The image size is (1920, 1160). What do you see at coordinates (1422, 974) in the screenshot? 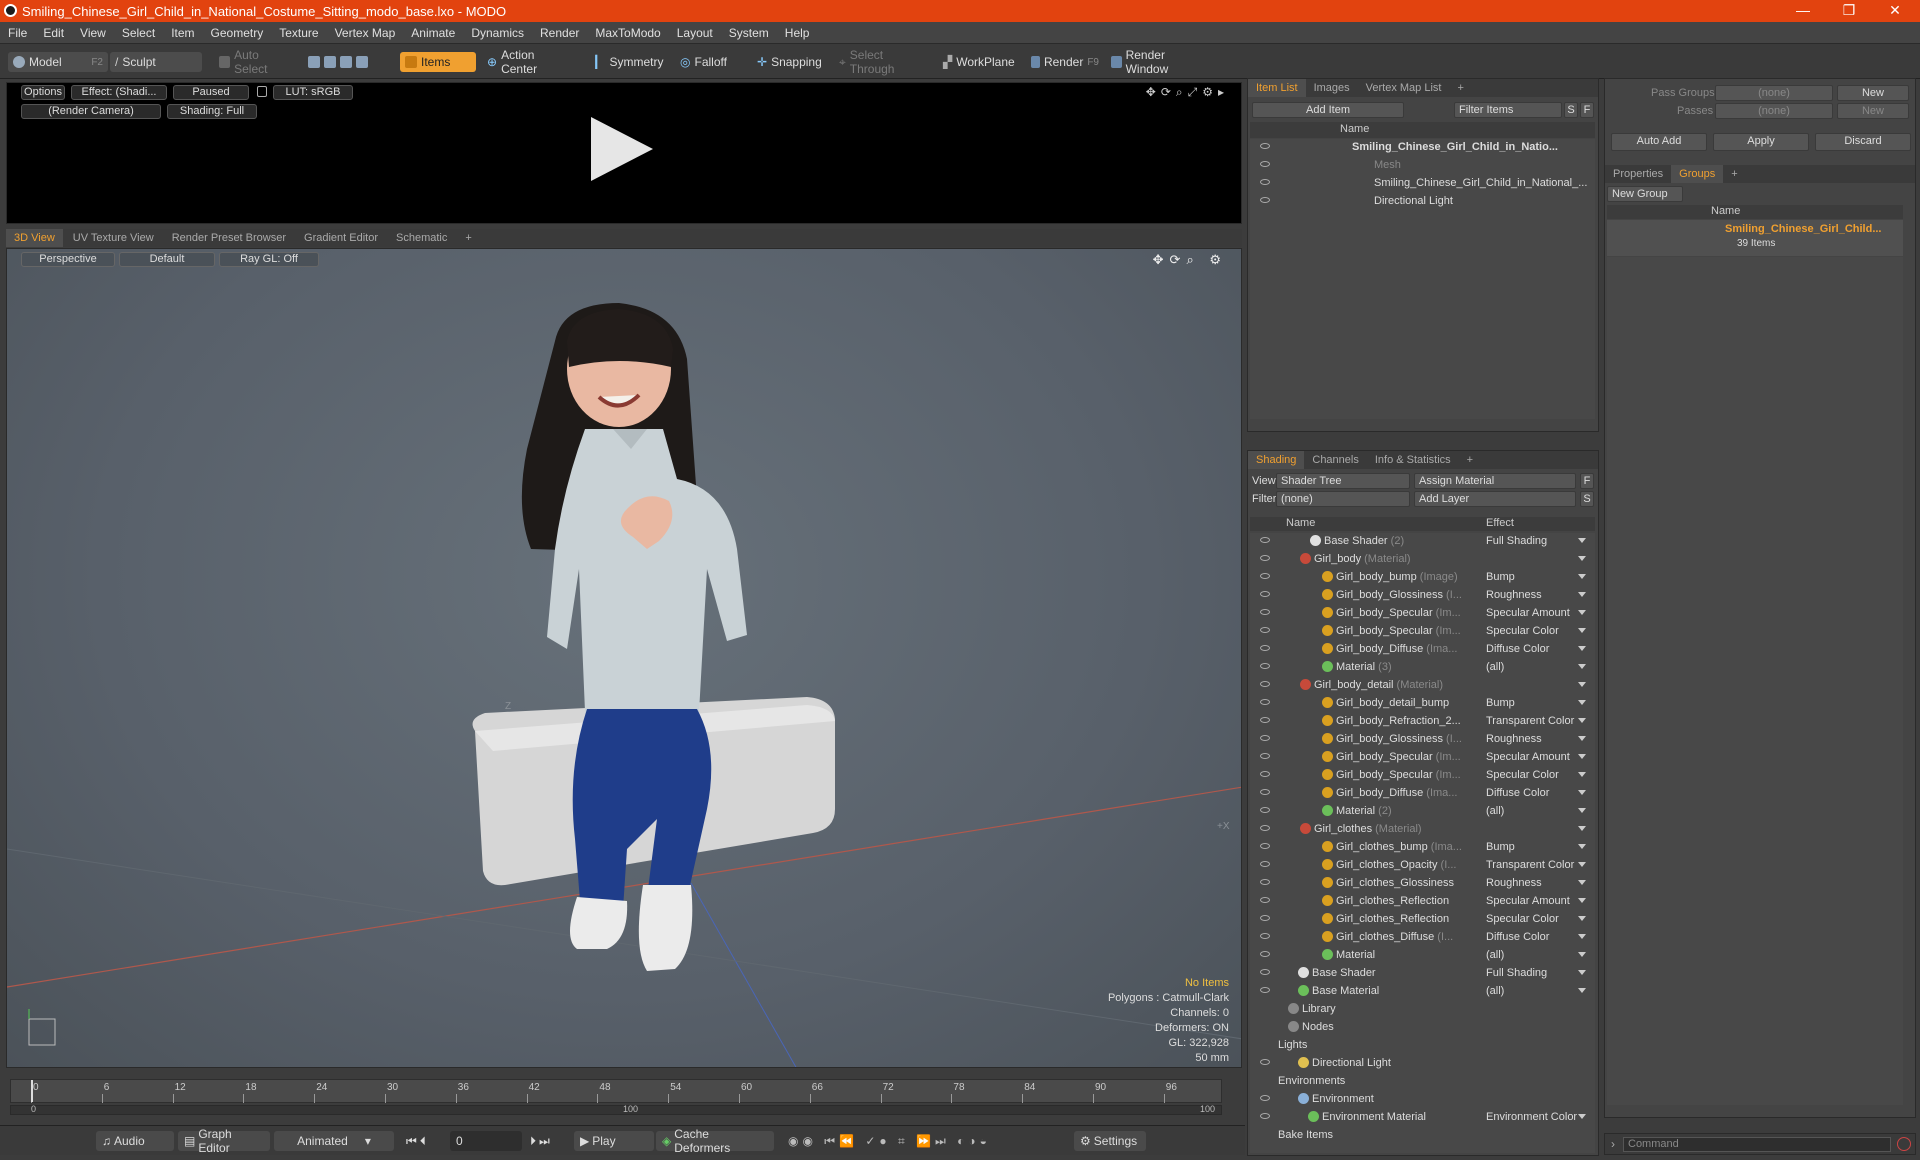
I see `shader-row: Base Shader Full Shading` at bounding box center [1422, 974].